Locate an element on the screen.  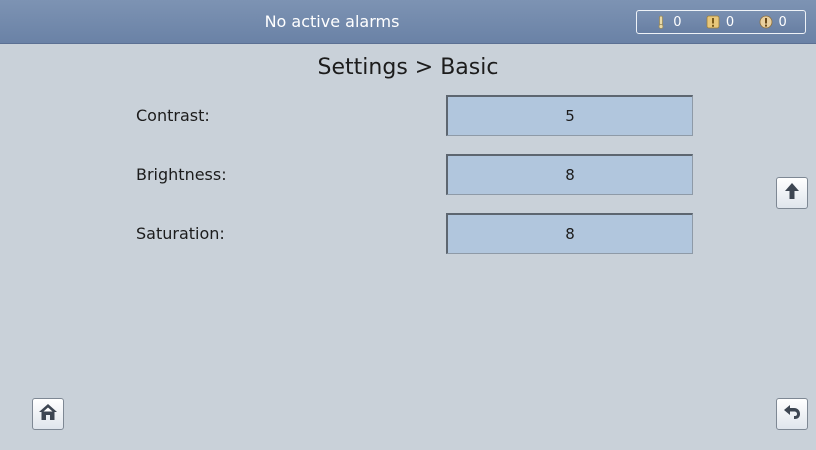
brightness-label: Brightness: is located at coordinates (181, 174).